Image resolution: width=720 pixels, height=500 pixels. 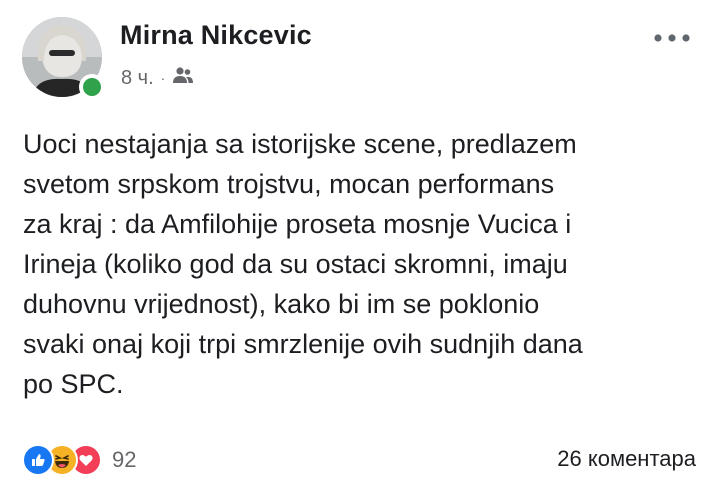 I want to click on author-name: Mirna Nikcevic, so click(x=216, y=35).